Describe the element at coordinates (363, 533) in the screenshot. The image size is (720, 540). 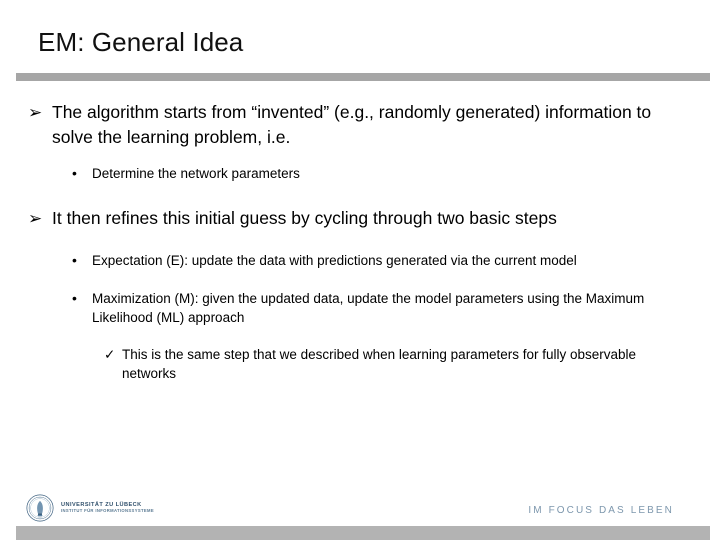
I see `footer-divider` at that location.